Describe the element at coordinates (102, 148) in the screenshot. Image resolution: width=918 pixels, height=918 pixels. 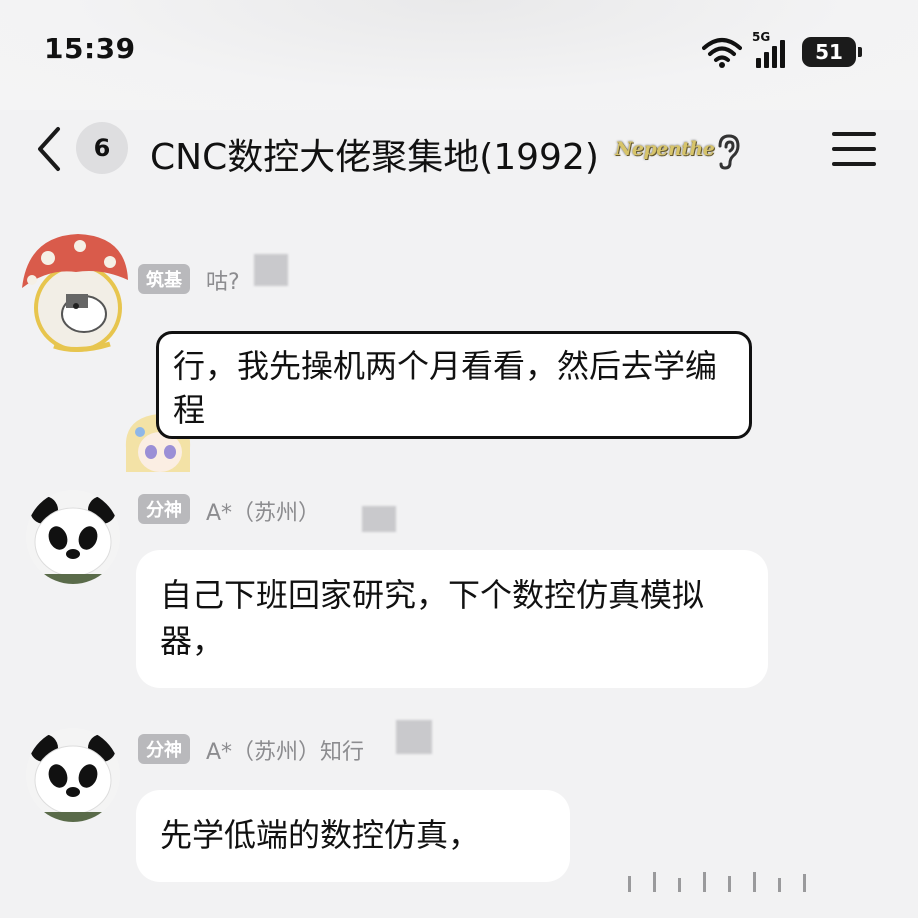
I see `unread-count-badge: 6` at that location.